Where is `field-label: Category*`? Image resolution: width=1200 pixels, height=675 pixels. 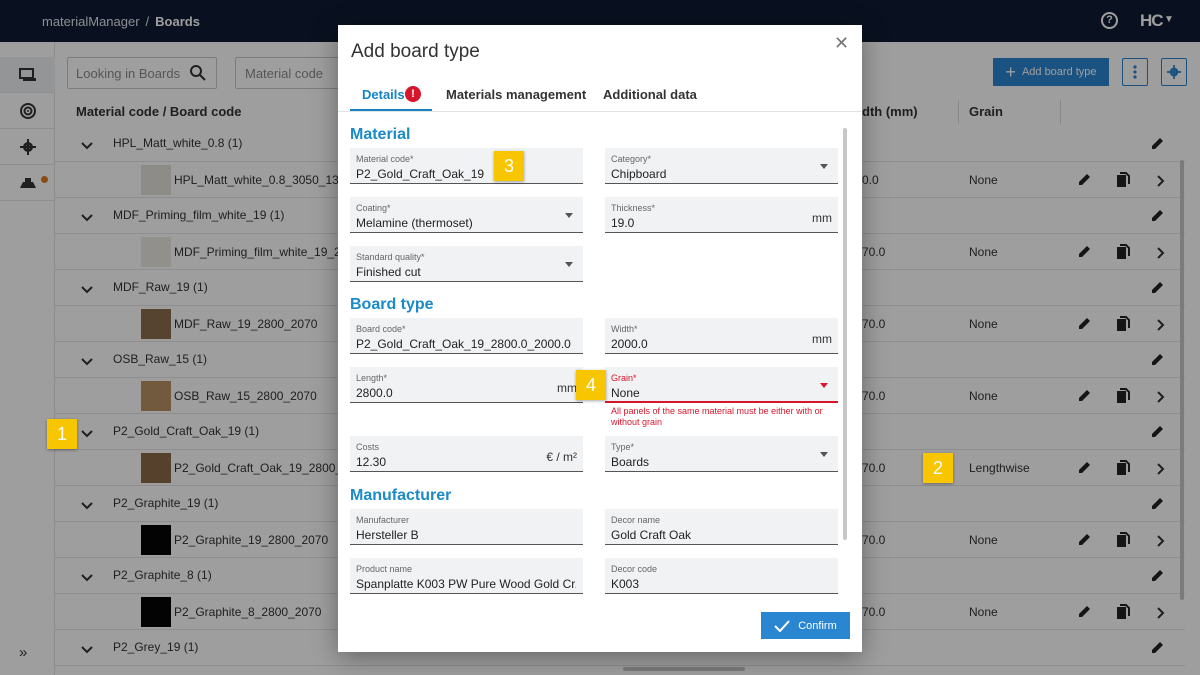
field-label: Category* is located at coordinates (631, 159).